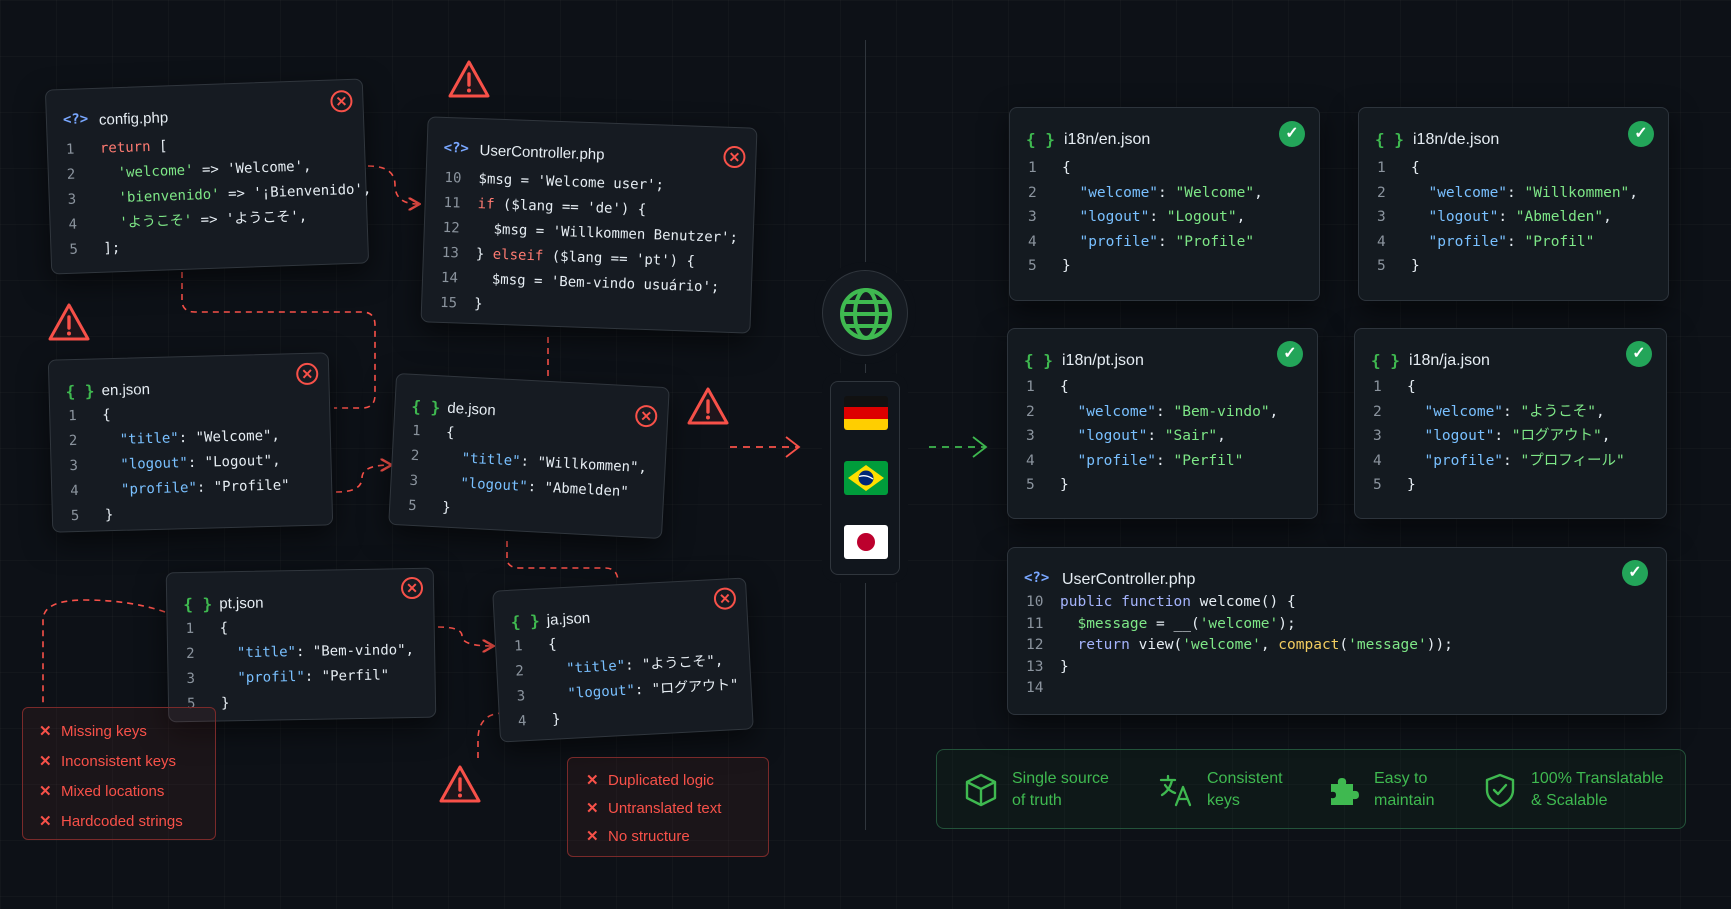  Describe the element at coordinates (308, 191) in the screenshot. I see `code-token: '¡Bienvenido'` at that location.